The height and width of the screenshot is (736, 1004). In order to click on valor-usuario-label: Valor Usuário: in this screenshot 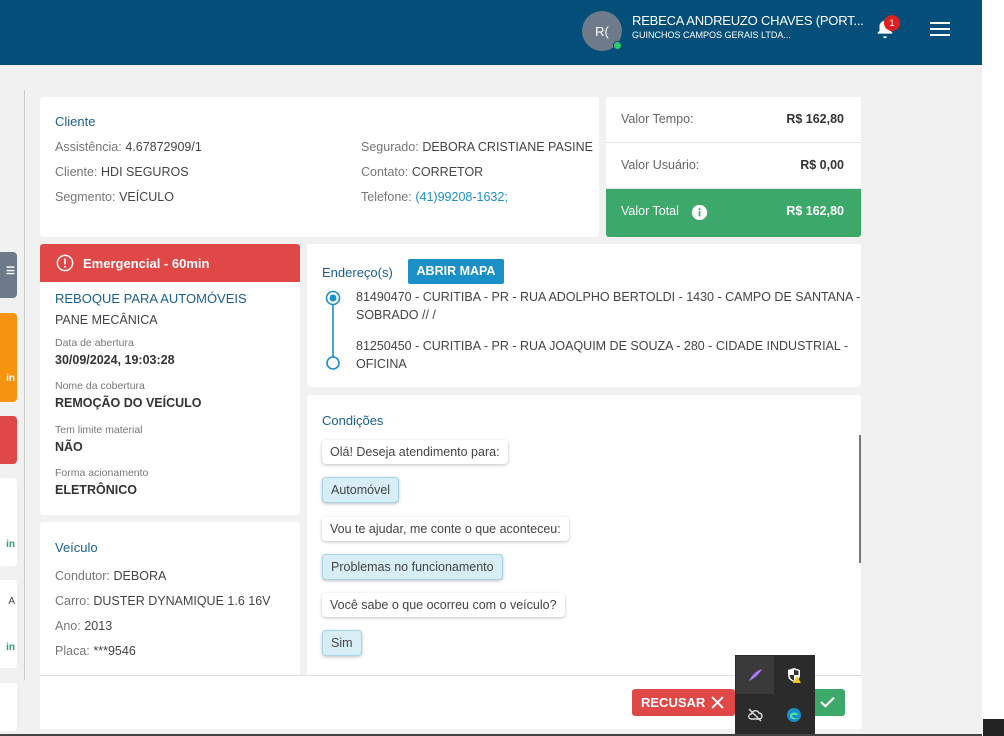, I will do `click(660, 165)`.